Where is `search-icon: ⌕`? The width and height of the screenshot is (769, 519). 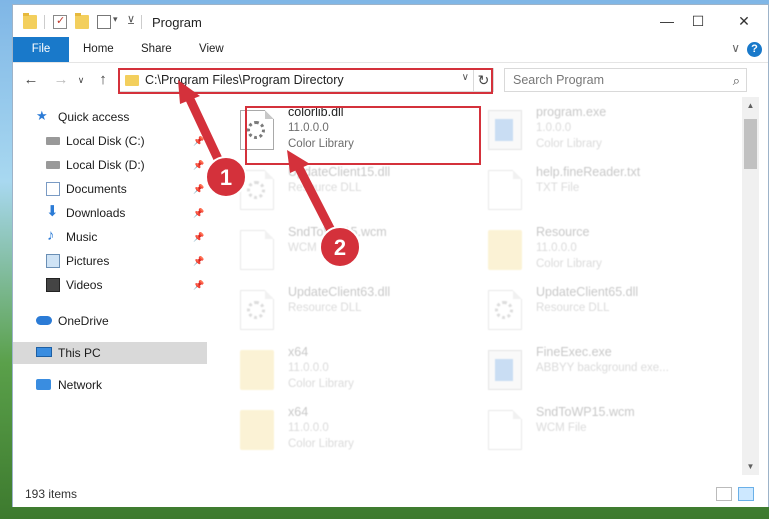 search-icon: ⌕ is located at coordinates (736, 81).